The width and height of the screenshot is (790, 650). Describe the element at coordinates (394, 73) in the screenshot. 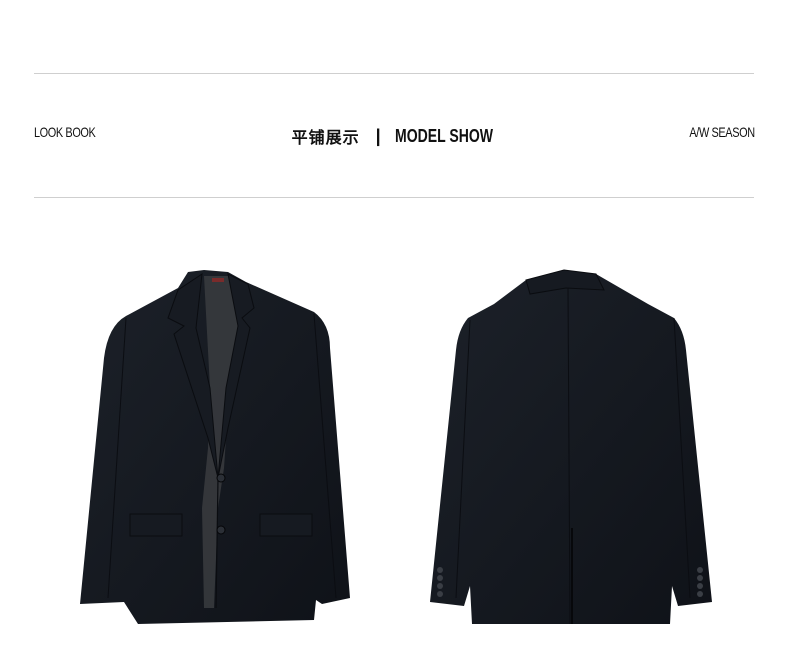

I see `top-divider` at that location.